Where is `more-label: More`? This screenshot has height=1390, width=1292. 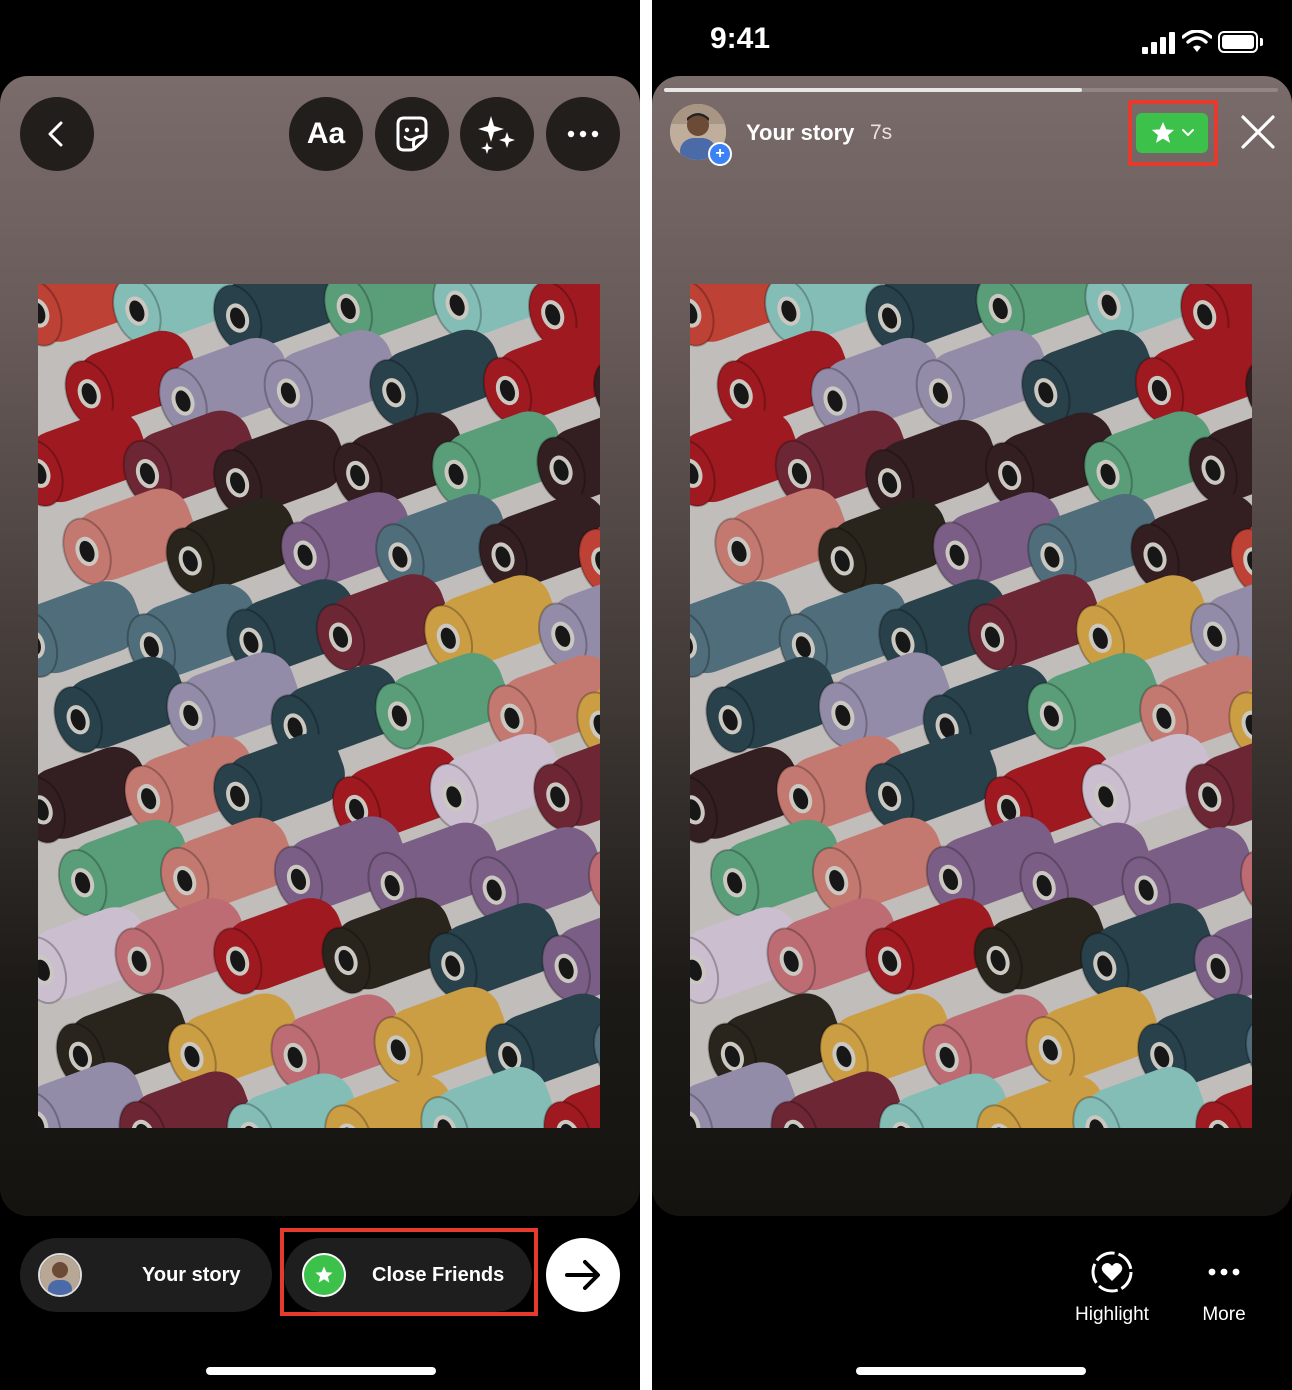
more-label: More is located at coordinates (1224, 1314).